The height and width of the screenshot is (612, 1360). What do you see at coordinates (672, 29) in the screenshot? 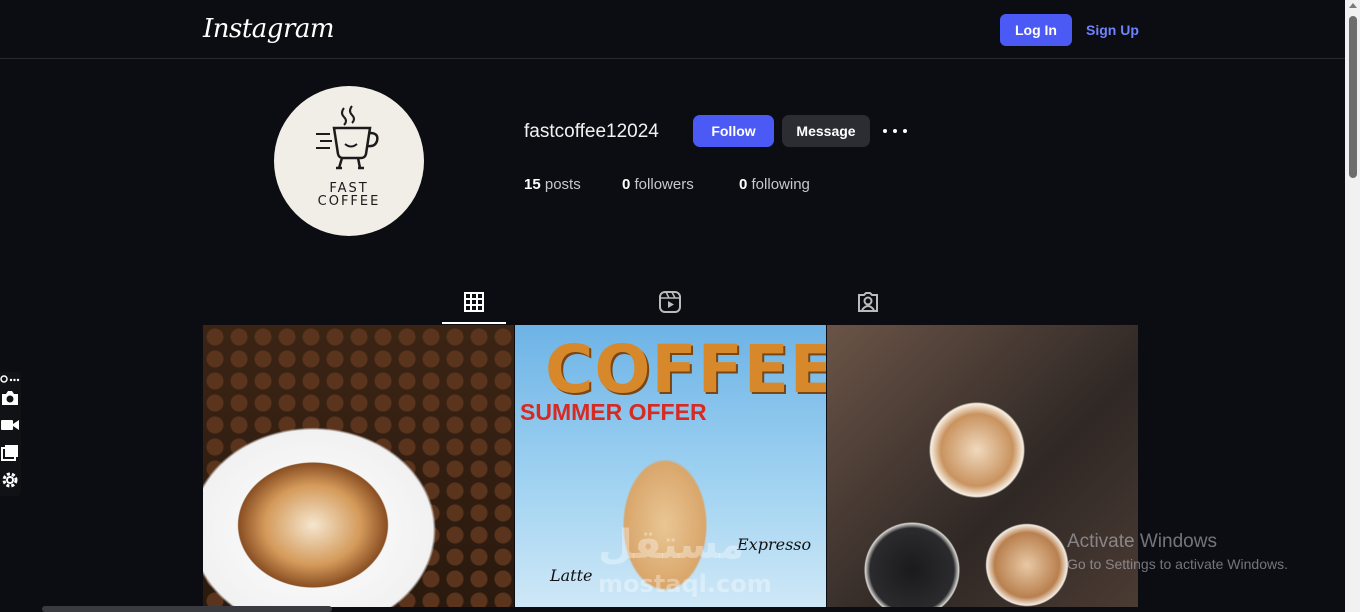
I see `top-bar: Instagram Log In Sign Up` at bounding box center [672, 29].